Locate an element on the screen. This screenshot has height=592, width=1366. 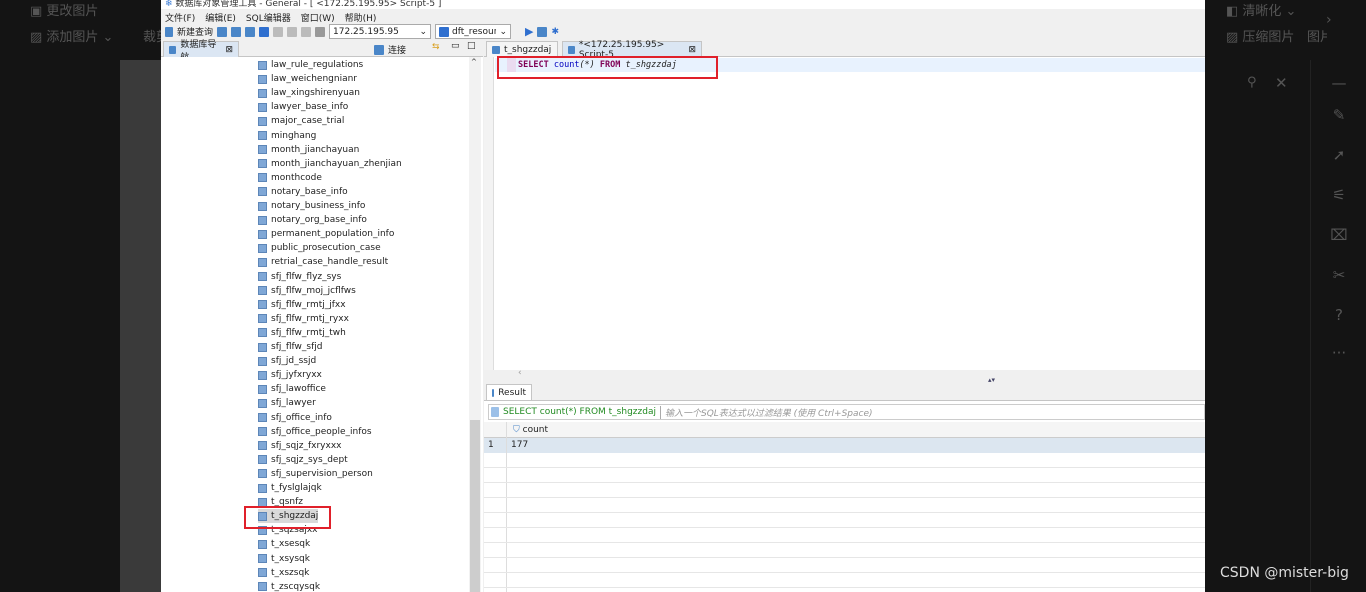
more-icon: ··· is located at coordinates (1339, 353).